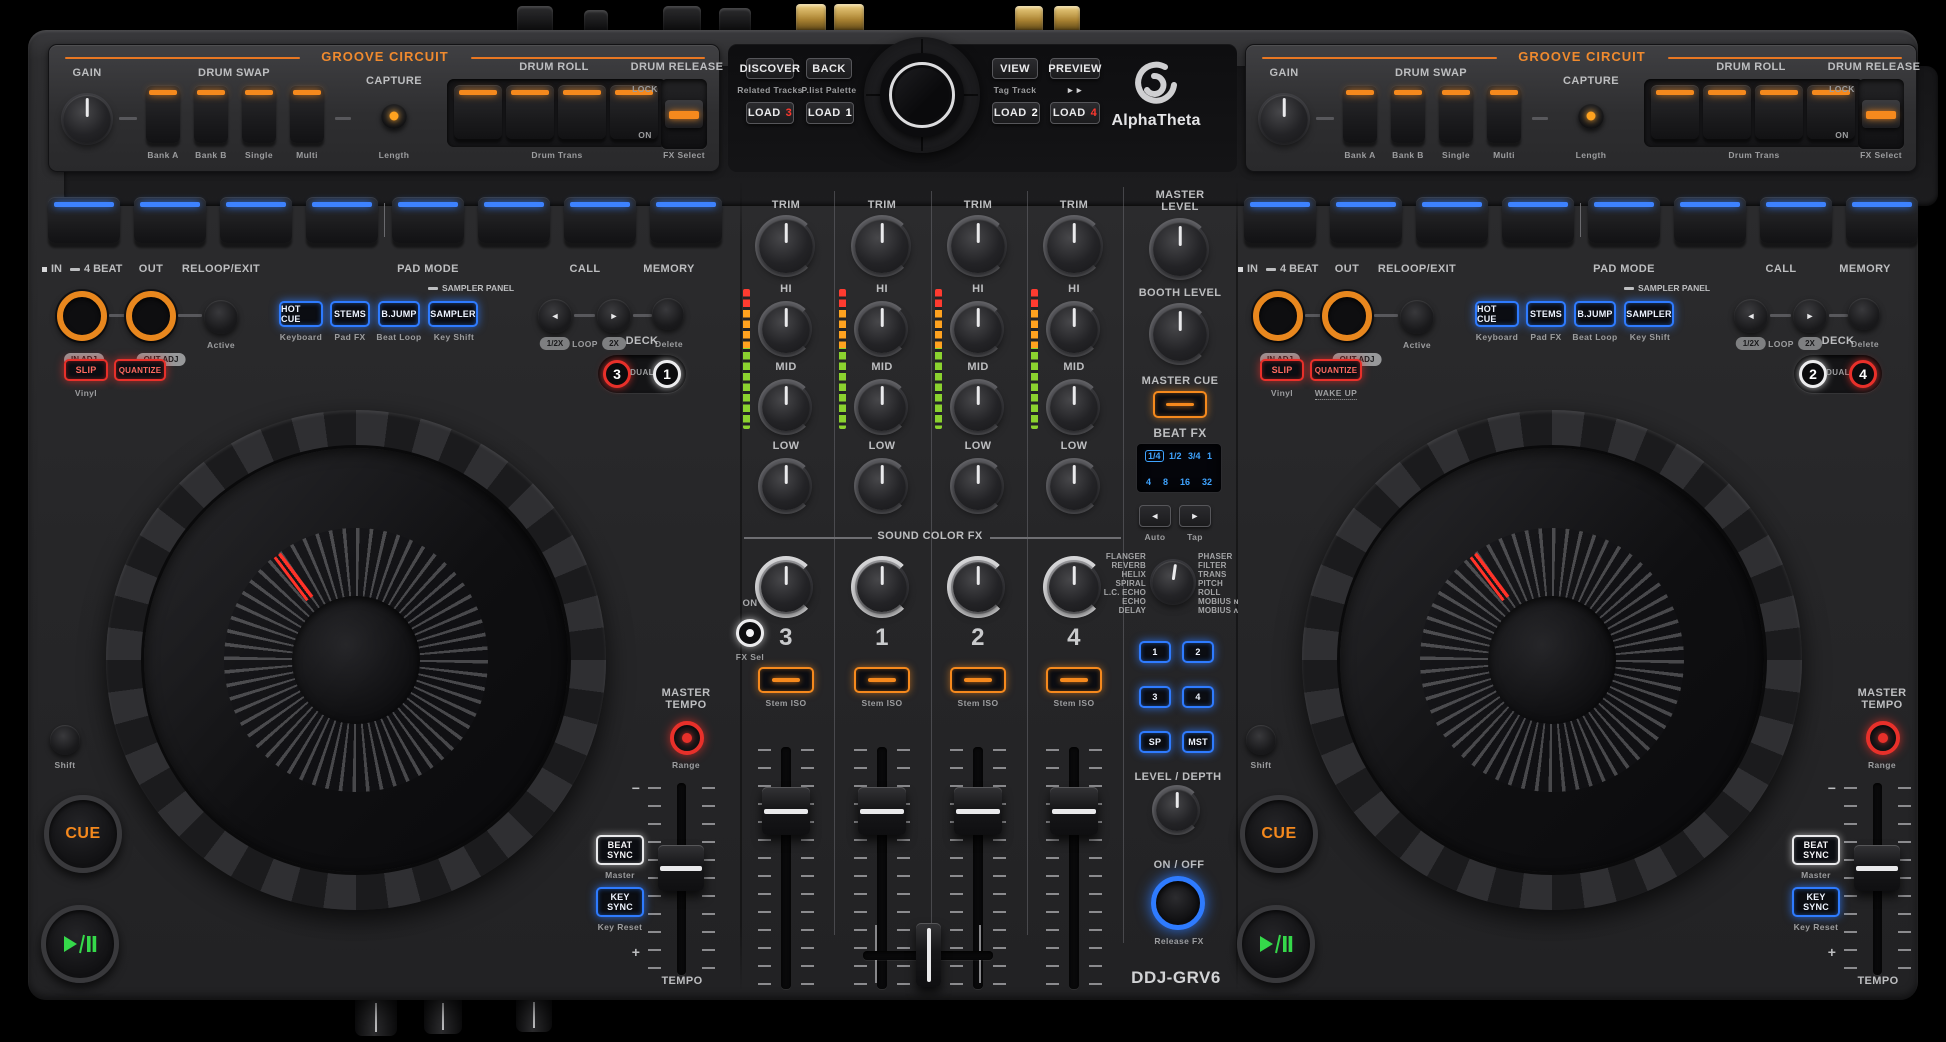  I want to click on call-forward-button: ►, so click(1810, 316).